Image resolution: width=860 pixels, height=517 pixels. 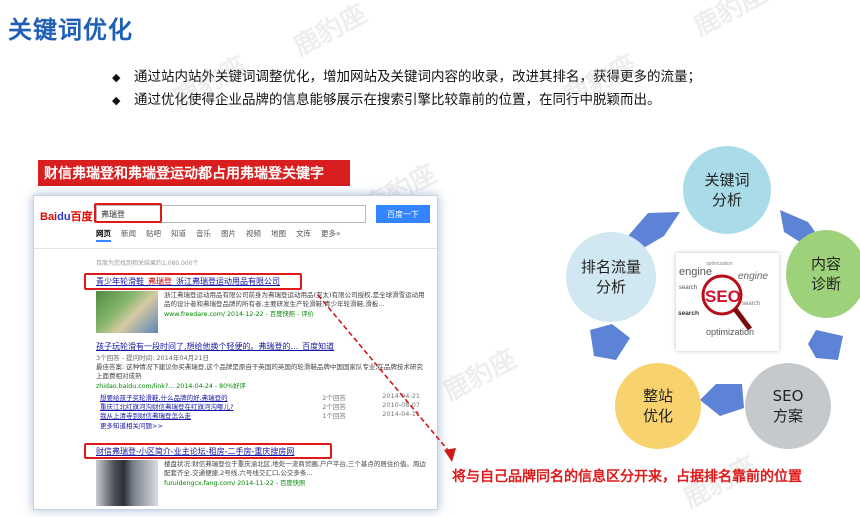 What do you see at coordinates (658, 406) in the screenshot?
I see `node-site-optimization: 整站 优化` at bounding box center [658, 406].